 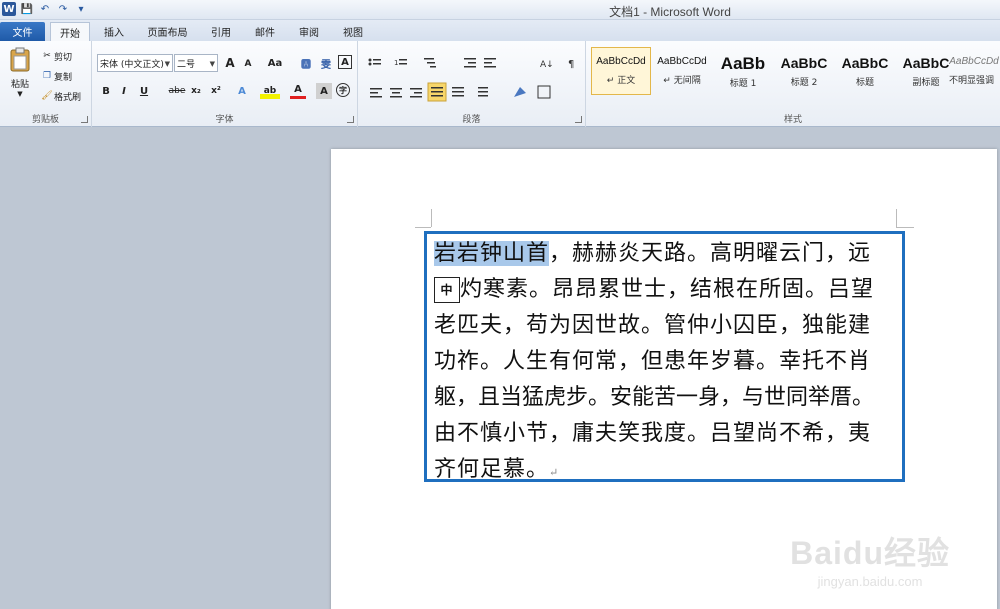 I want to click on style-name: 标题 1, so click(x=743, y=83).